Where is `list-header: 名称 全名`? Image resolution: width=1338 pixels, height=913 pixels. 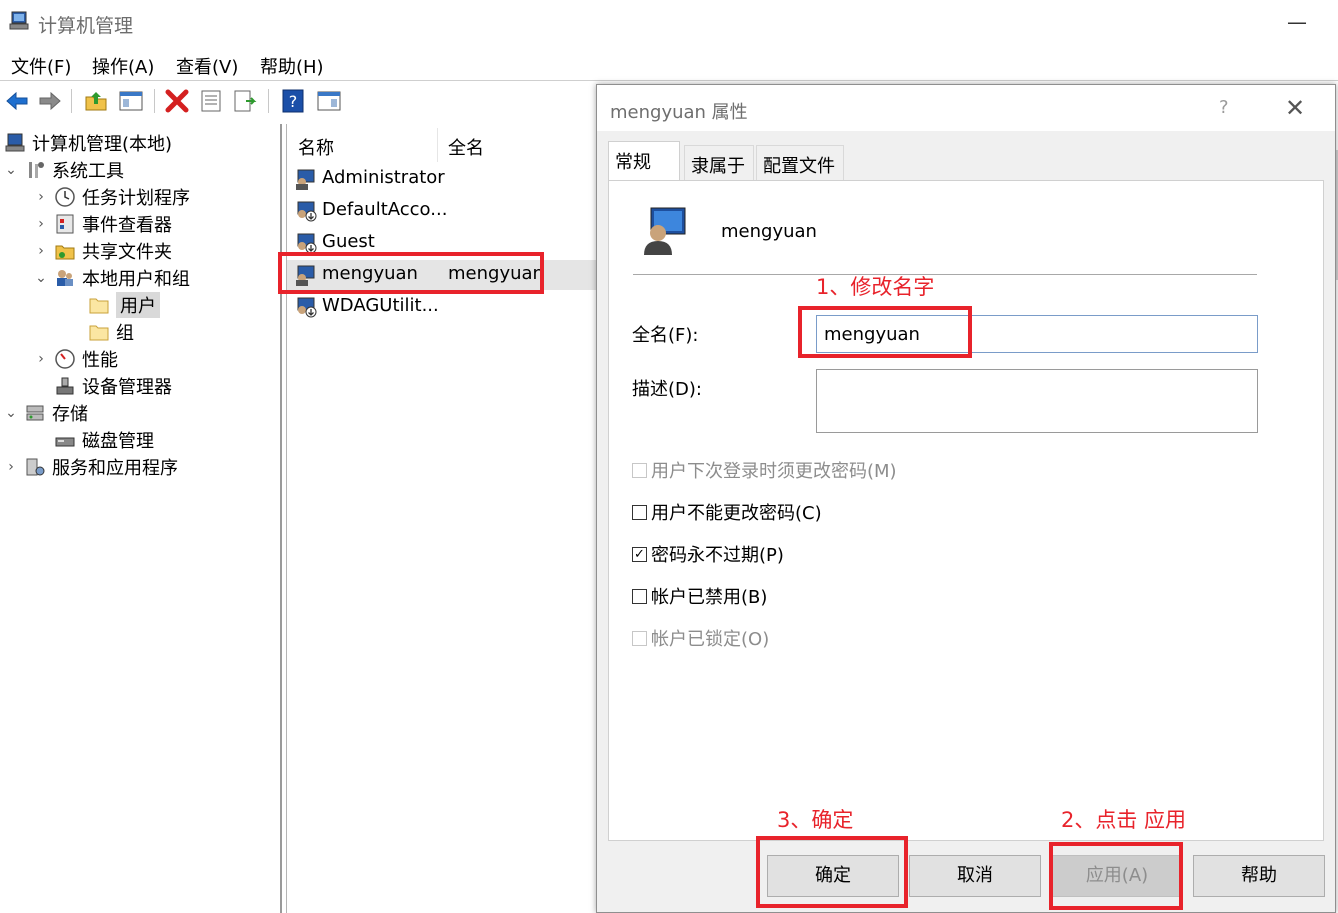
list-header: 名称 全名 is located at coordinates (442, 144).